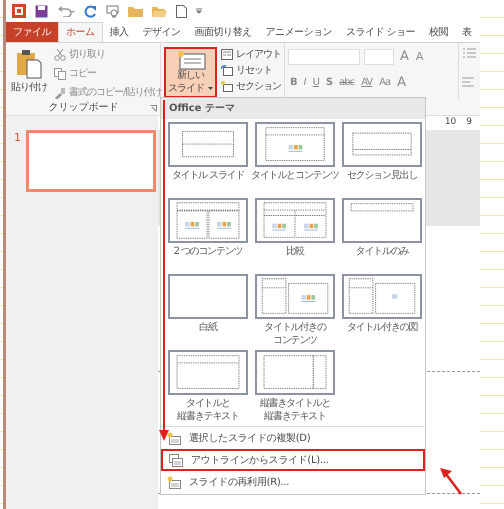 Image resolution: width=504 pixels, height=509 pixels. What do you see at coordinates (293, 108) in the screenshot?
I see `menu-header: Office テーマ` at bounding box center [293, 108].